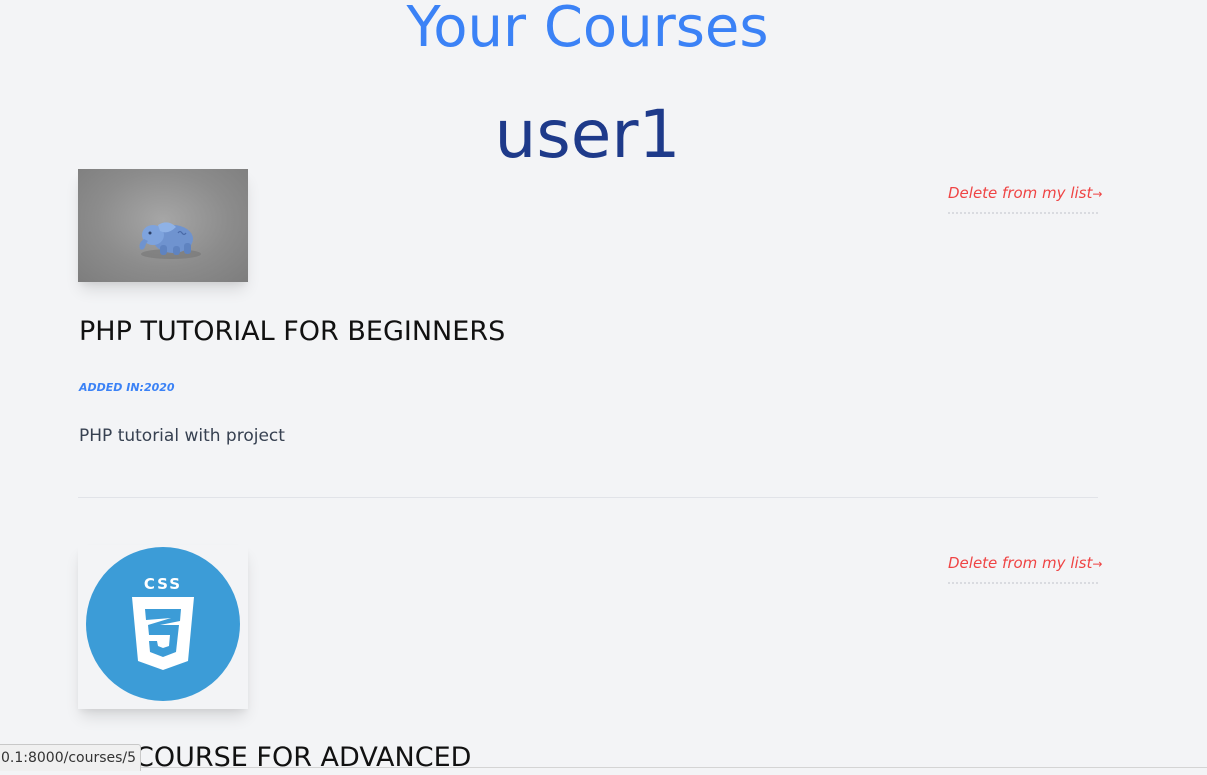  What do you see at coordinates (163, 584) in the screenshot?
I see `svg-text: CSS` at bounding box center [163, 584].